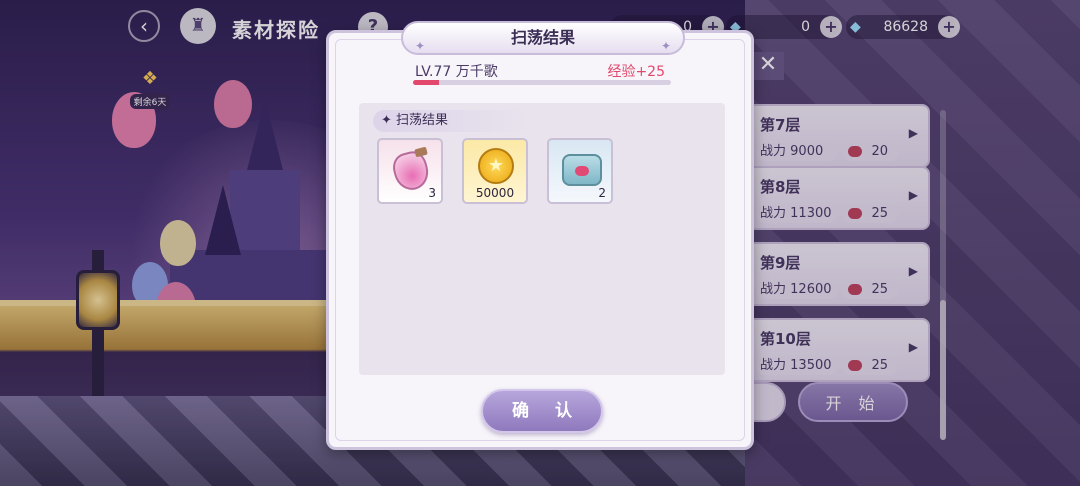 This screenshot has height=486, width=1080. Describe the element at coordinates (542, 82) in the screenshot. I see `exp-progress-bar` at that location.